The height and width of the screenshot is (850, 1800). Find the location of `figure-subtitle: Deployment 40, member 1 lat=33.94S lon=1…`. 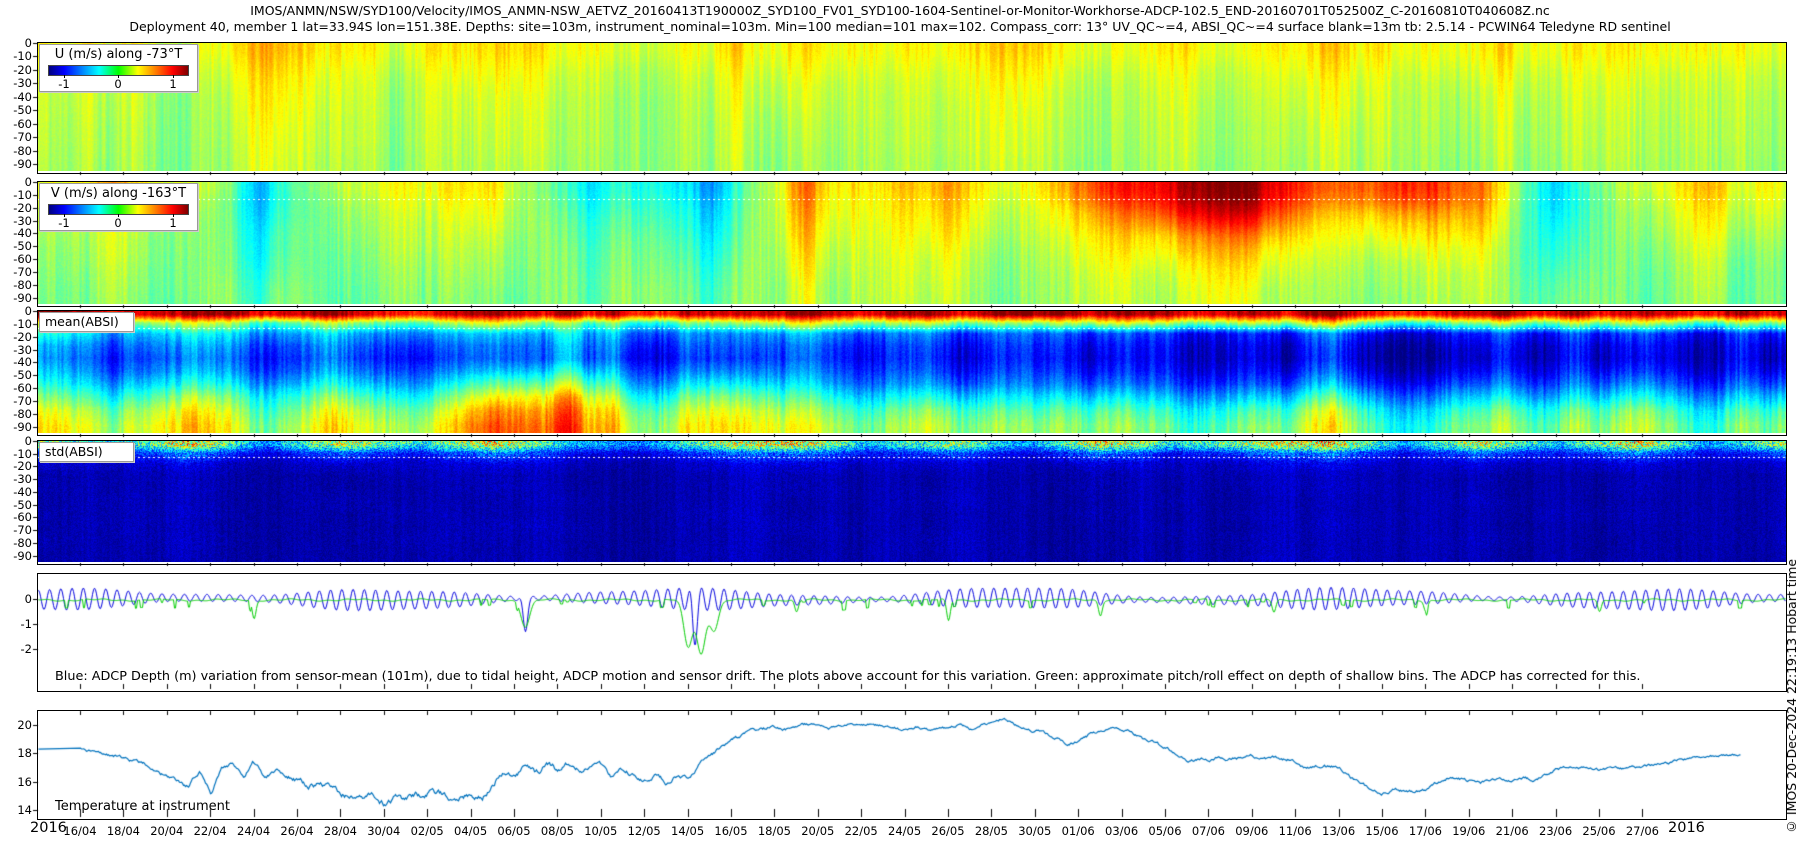

figure-subtitle: Deployment 40, member 1 lat=33.94S lon=1… is located at coordinates (900, 26).